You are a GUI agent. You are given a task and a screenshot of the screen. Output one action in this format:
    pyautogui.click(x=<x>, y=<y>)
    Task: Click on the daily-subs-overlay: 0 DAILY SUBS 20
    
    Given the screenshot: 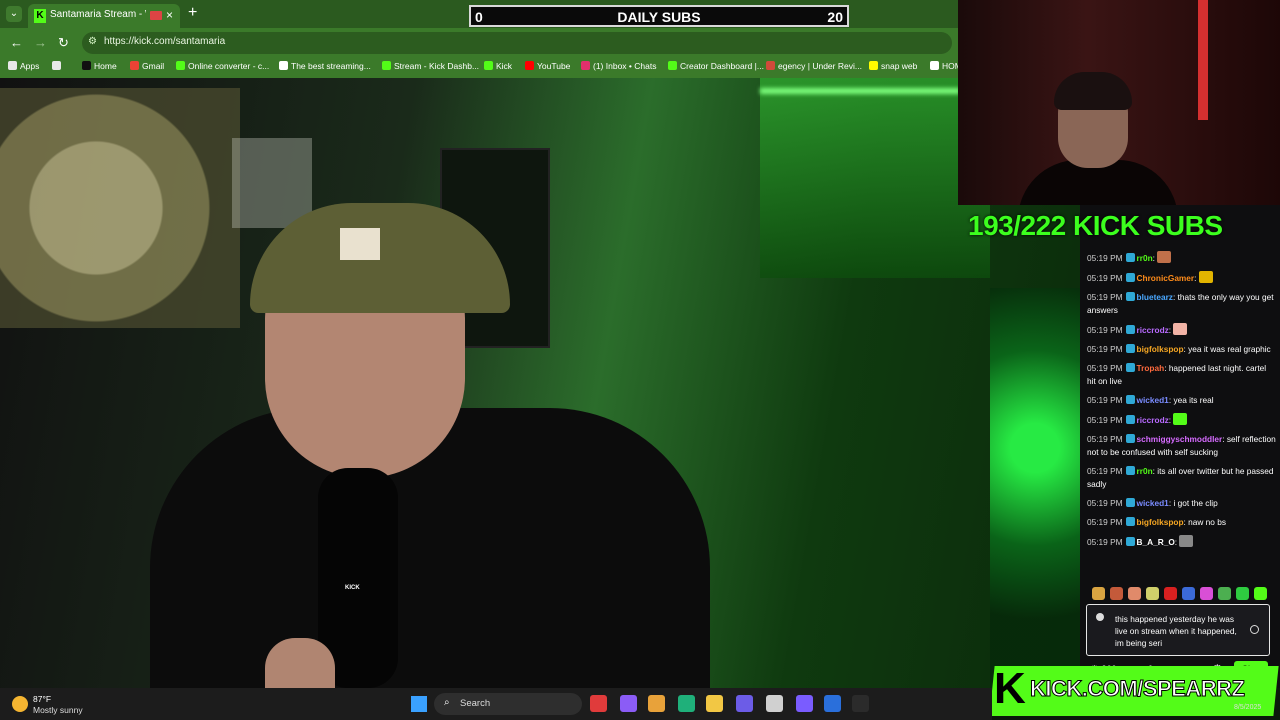 What is the action you would take?
    pyautogui.click(x=659, y=16)
    